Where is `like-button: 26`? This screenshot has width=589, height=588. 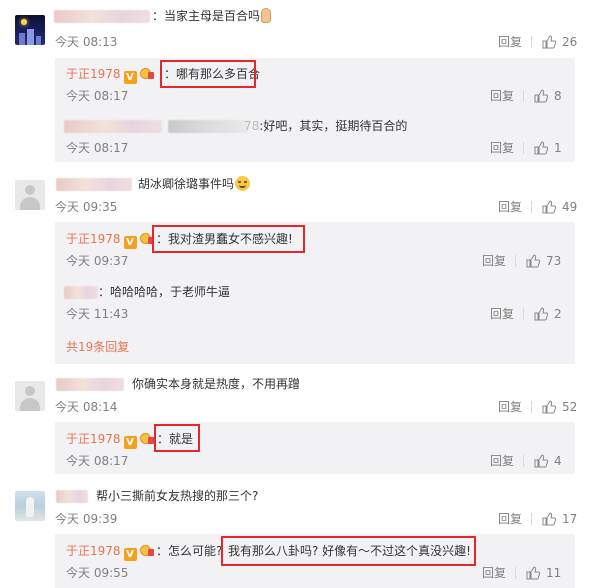
like-button: 26 is located at coordinates (554, 42).